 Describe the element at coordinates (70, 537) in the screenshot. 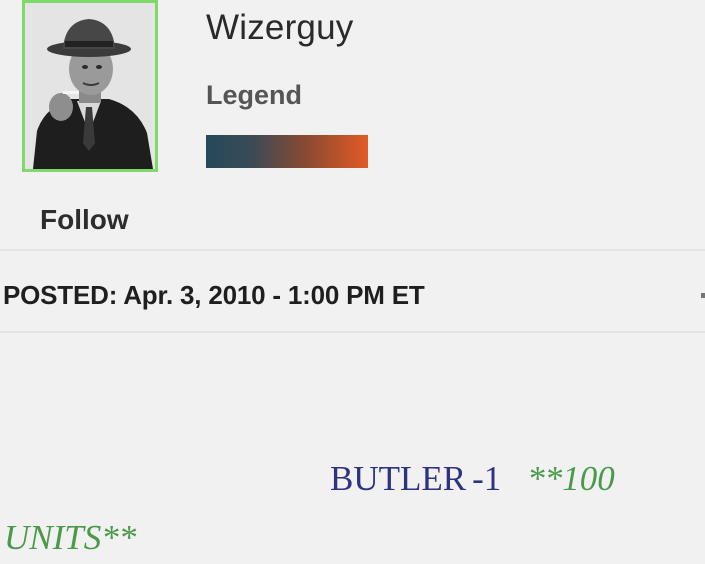

I see `pick-units-part2: UNITS**` at that location.